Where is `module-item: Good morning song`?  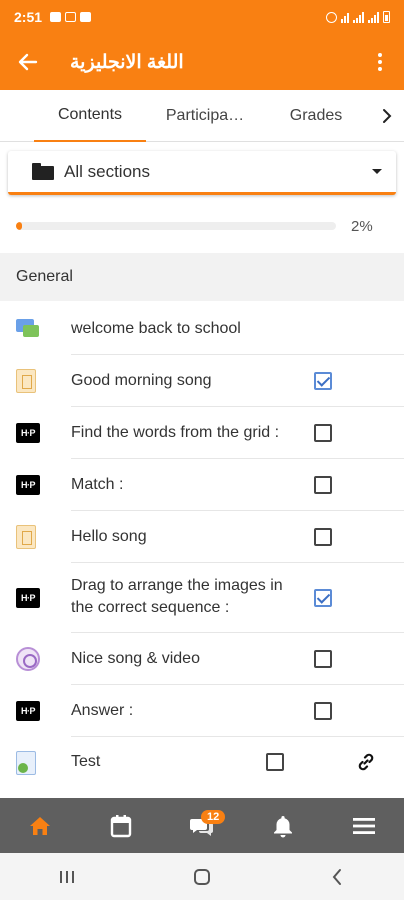 module-item: Good morning song is located at coordinates (202, 381).